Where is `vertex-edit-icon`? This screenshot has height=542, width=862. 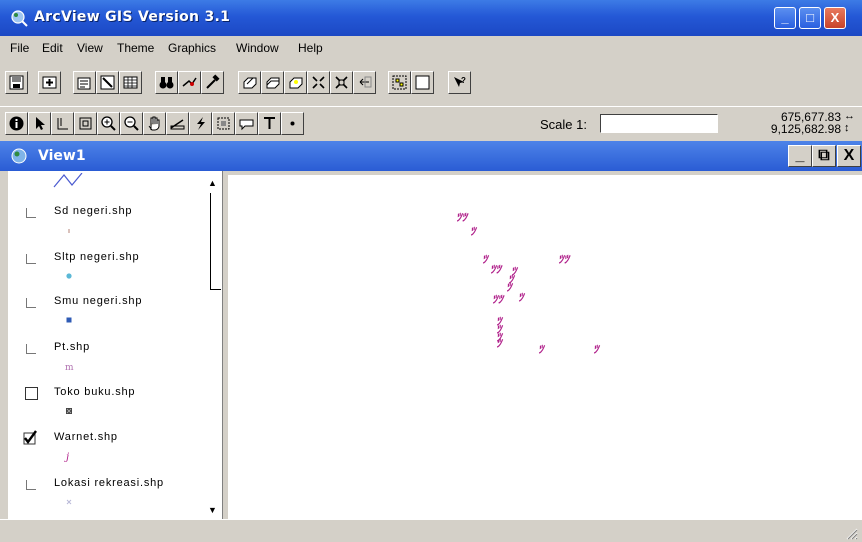
vertex-edit-icon is located at coordinates (62, 124).